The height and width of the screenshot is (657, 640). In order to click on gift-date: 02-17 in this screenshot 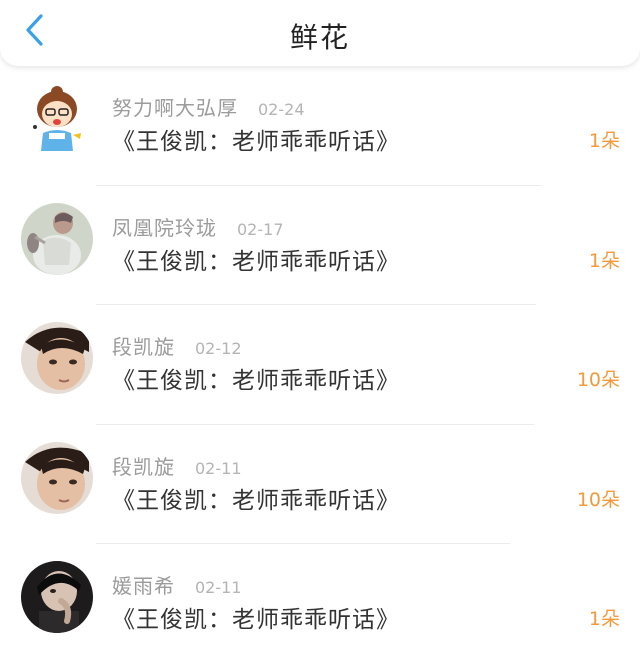, I will do `click(260, 229)`.